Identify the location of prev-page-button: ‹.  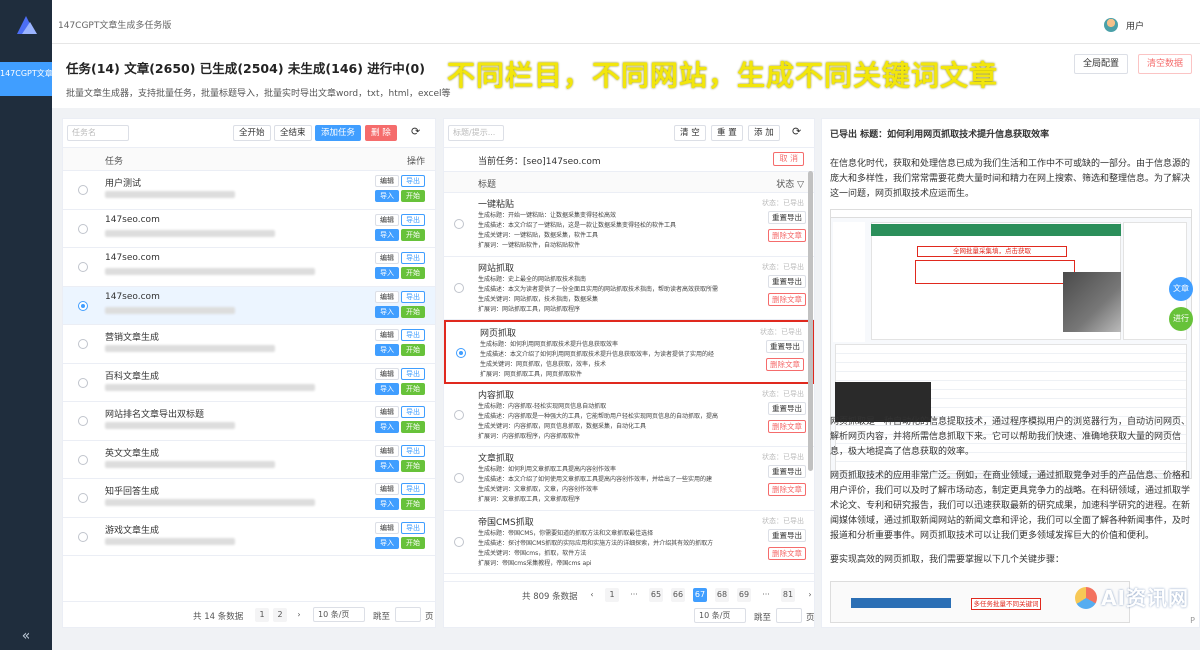
(592, 595).